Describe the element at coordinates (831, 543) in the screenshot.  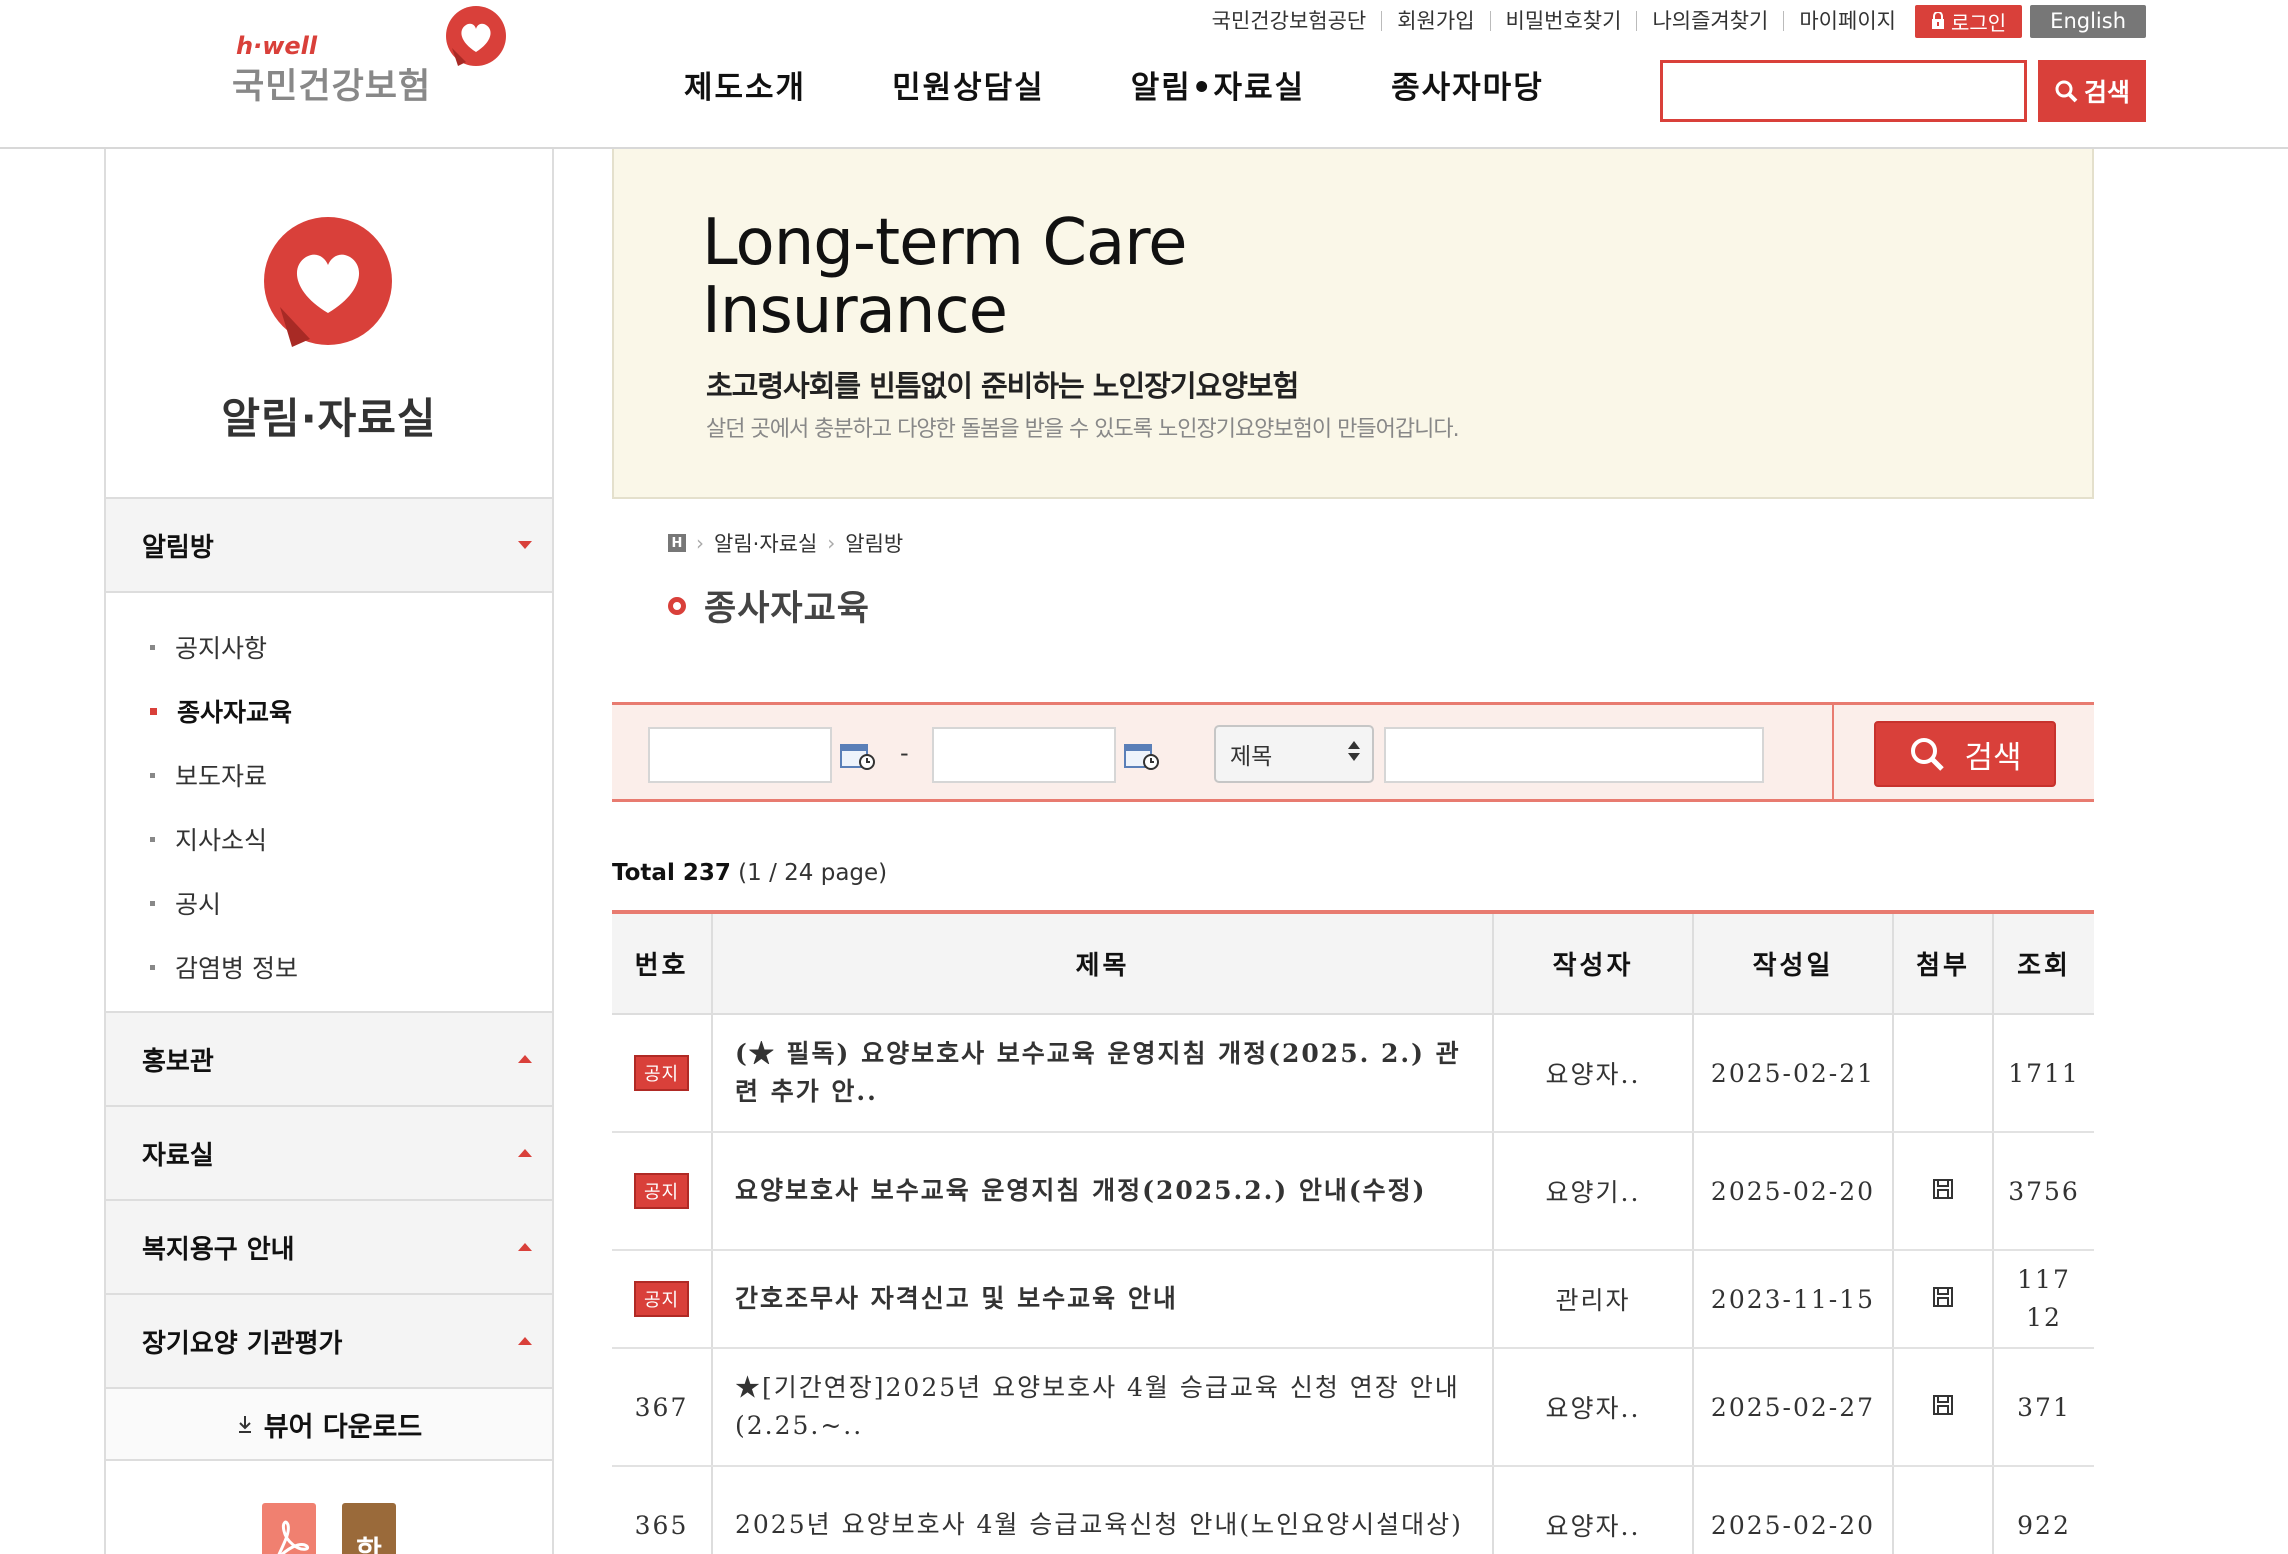
I see `chevron-right-icon: ›` at that location.